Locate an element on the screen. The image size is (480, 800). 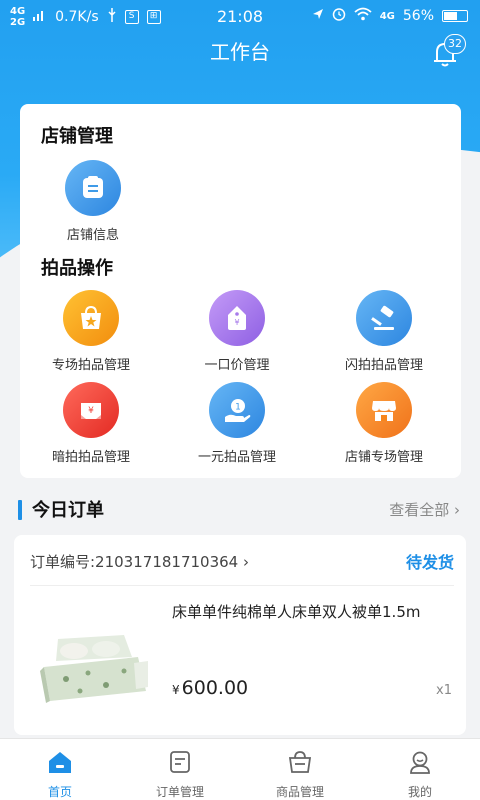
notification-button: 32 is located at coordinates (447, 52).